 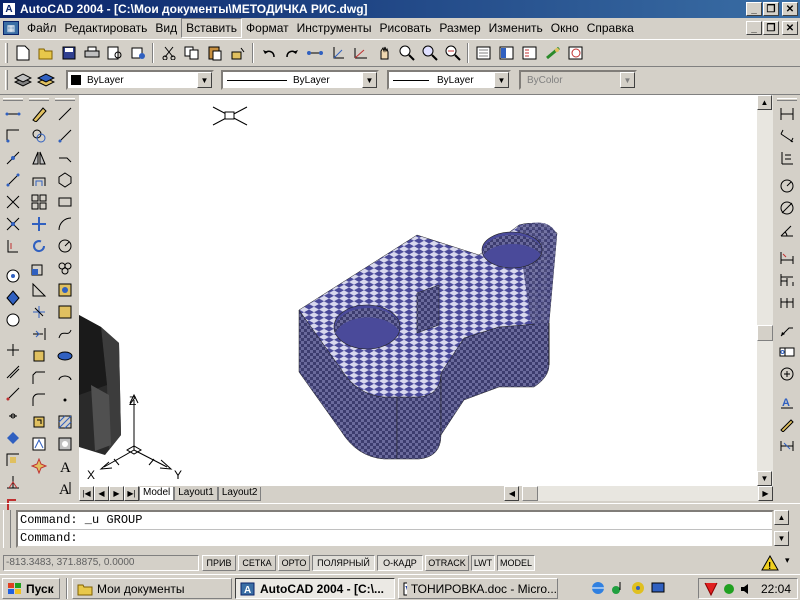 I want to click on first-tab-icon: |◀, so click(x=86, y=493).